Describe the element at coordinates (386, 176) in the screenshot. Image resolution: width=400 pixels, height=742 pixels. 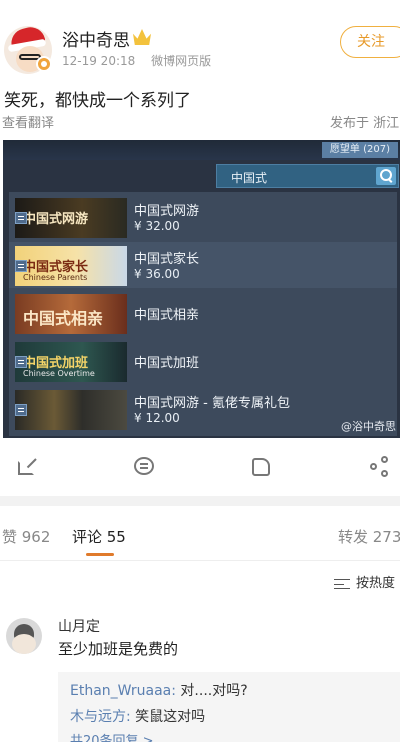
I see `search-icon` at that location.